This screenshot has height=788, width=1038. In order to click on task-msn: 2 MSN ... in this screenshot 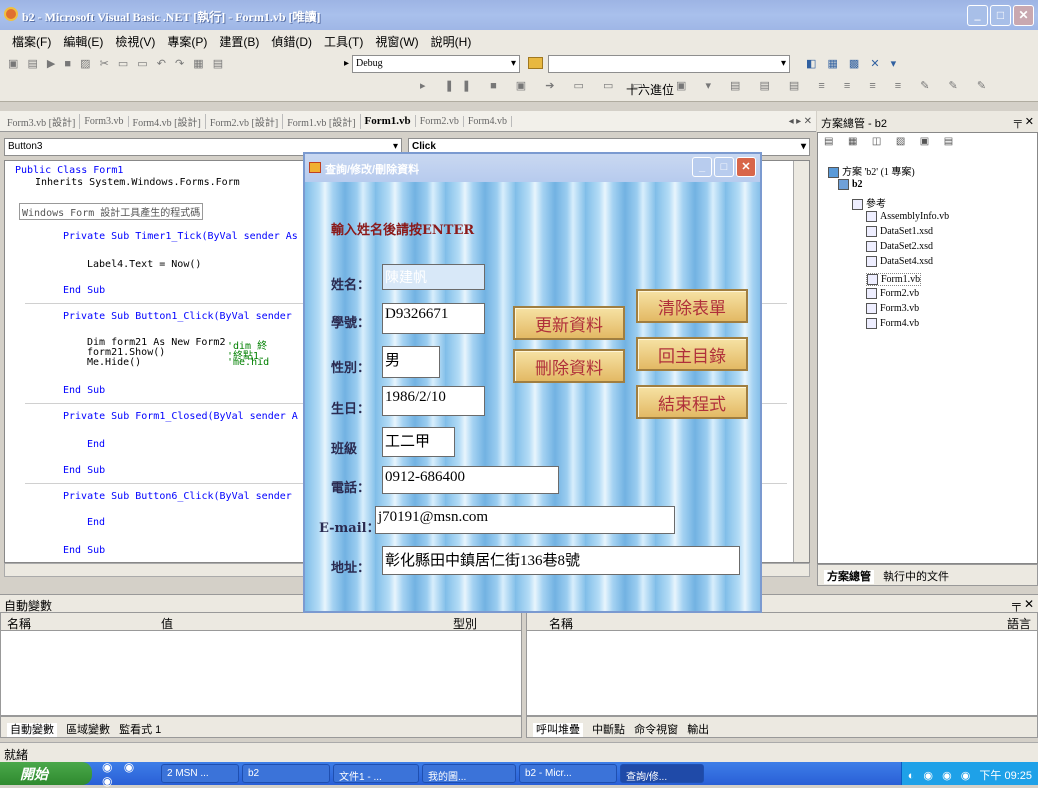, I will do `click(200, 773)`.